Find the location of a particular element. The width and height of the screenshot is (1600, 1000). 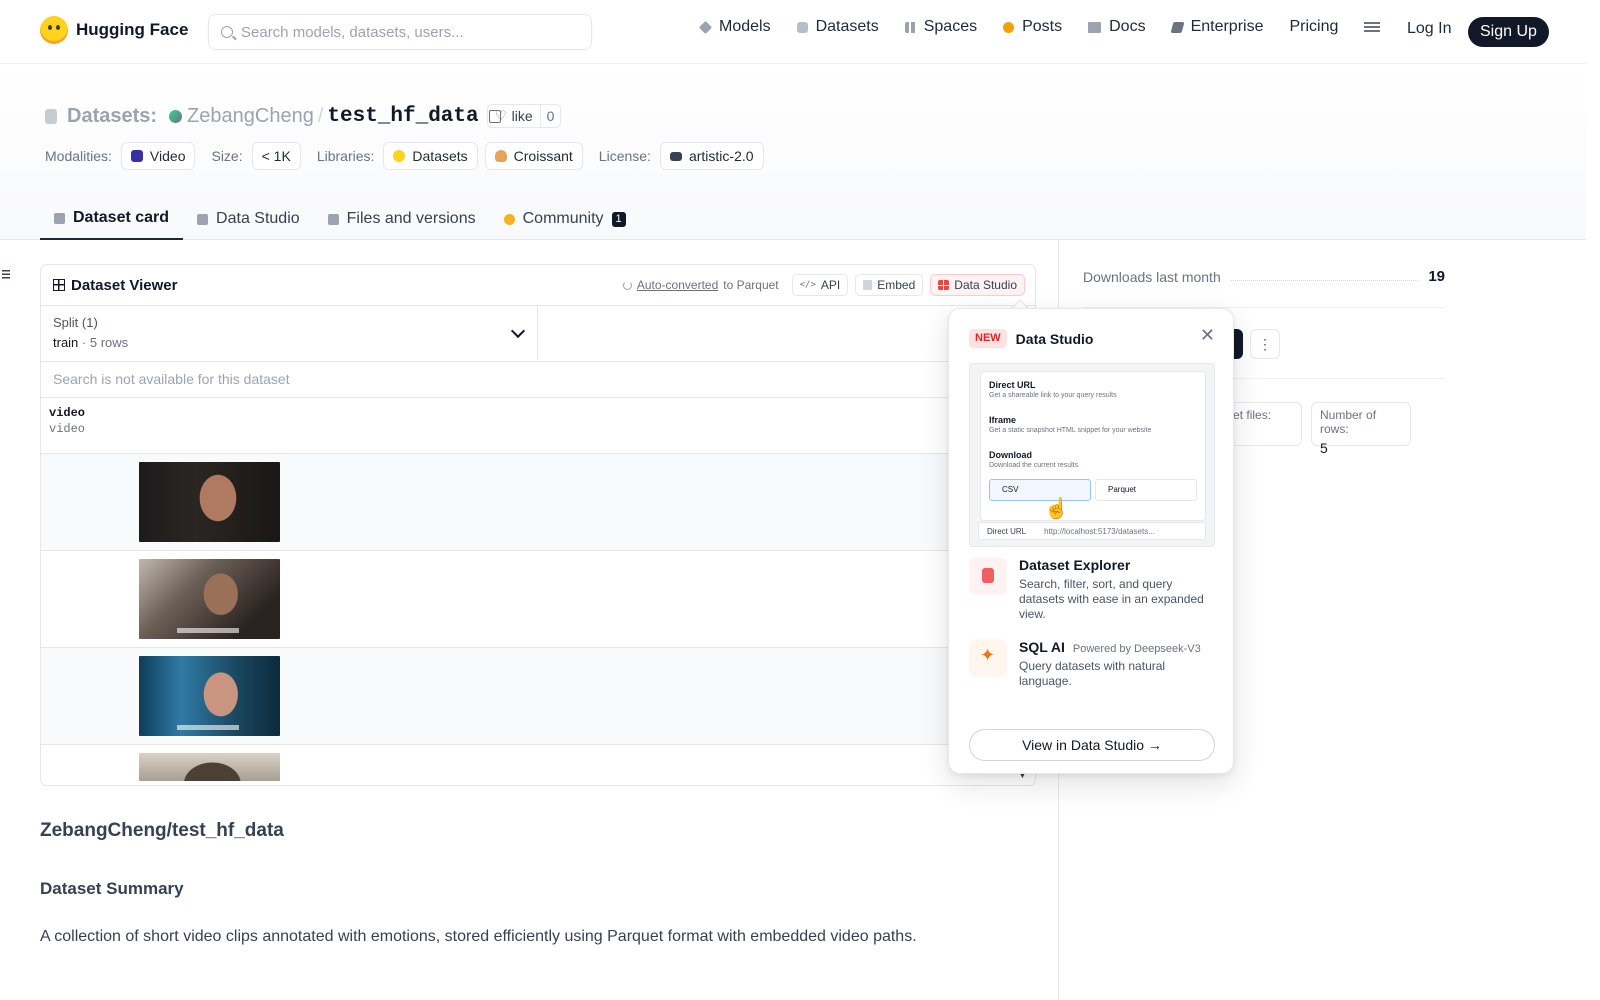

auto-converted-link: Auto-converted is located at coordinates (677, 285).